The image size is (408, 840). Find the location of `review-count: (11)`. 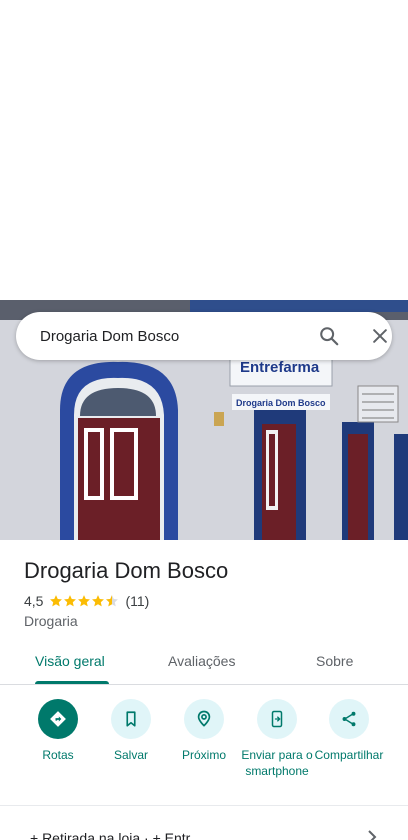

review-count: (11) is located at coordinates (137, 601).